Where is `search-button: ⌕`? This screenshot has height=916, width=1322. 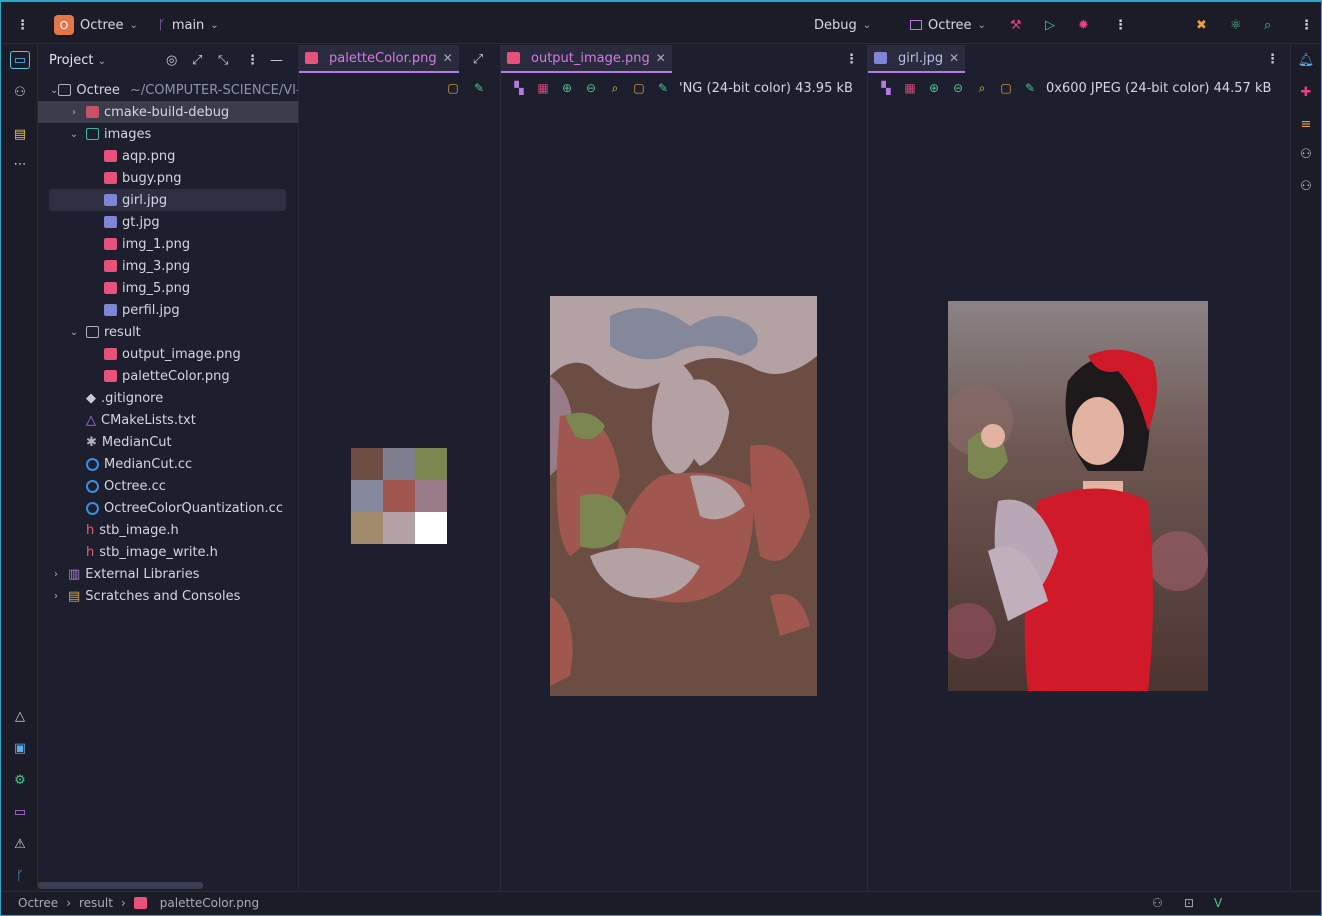 search-button: ⌕ is located at coordinates (1267, 25).